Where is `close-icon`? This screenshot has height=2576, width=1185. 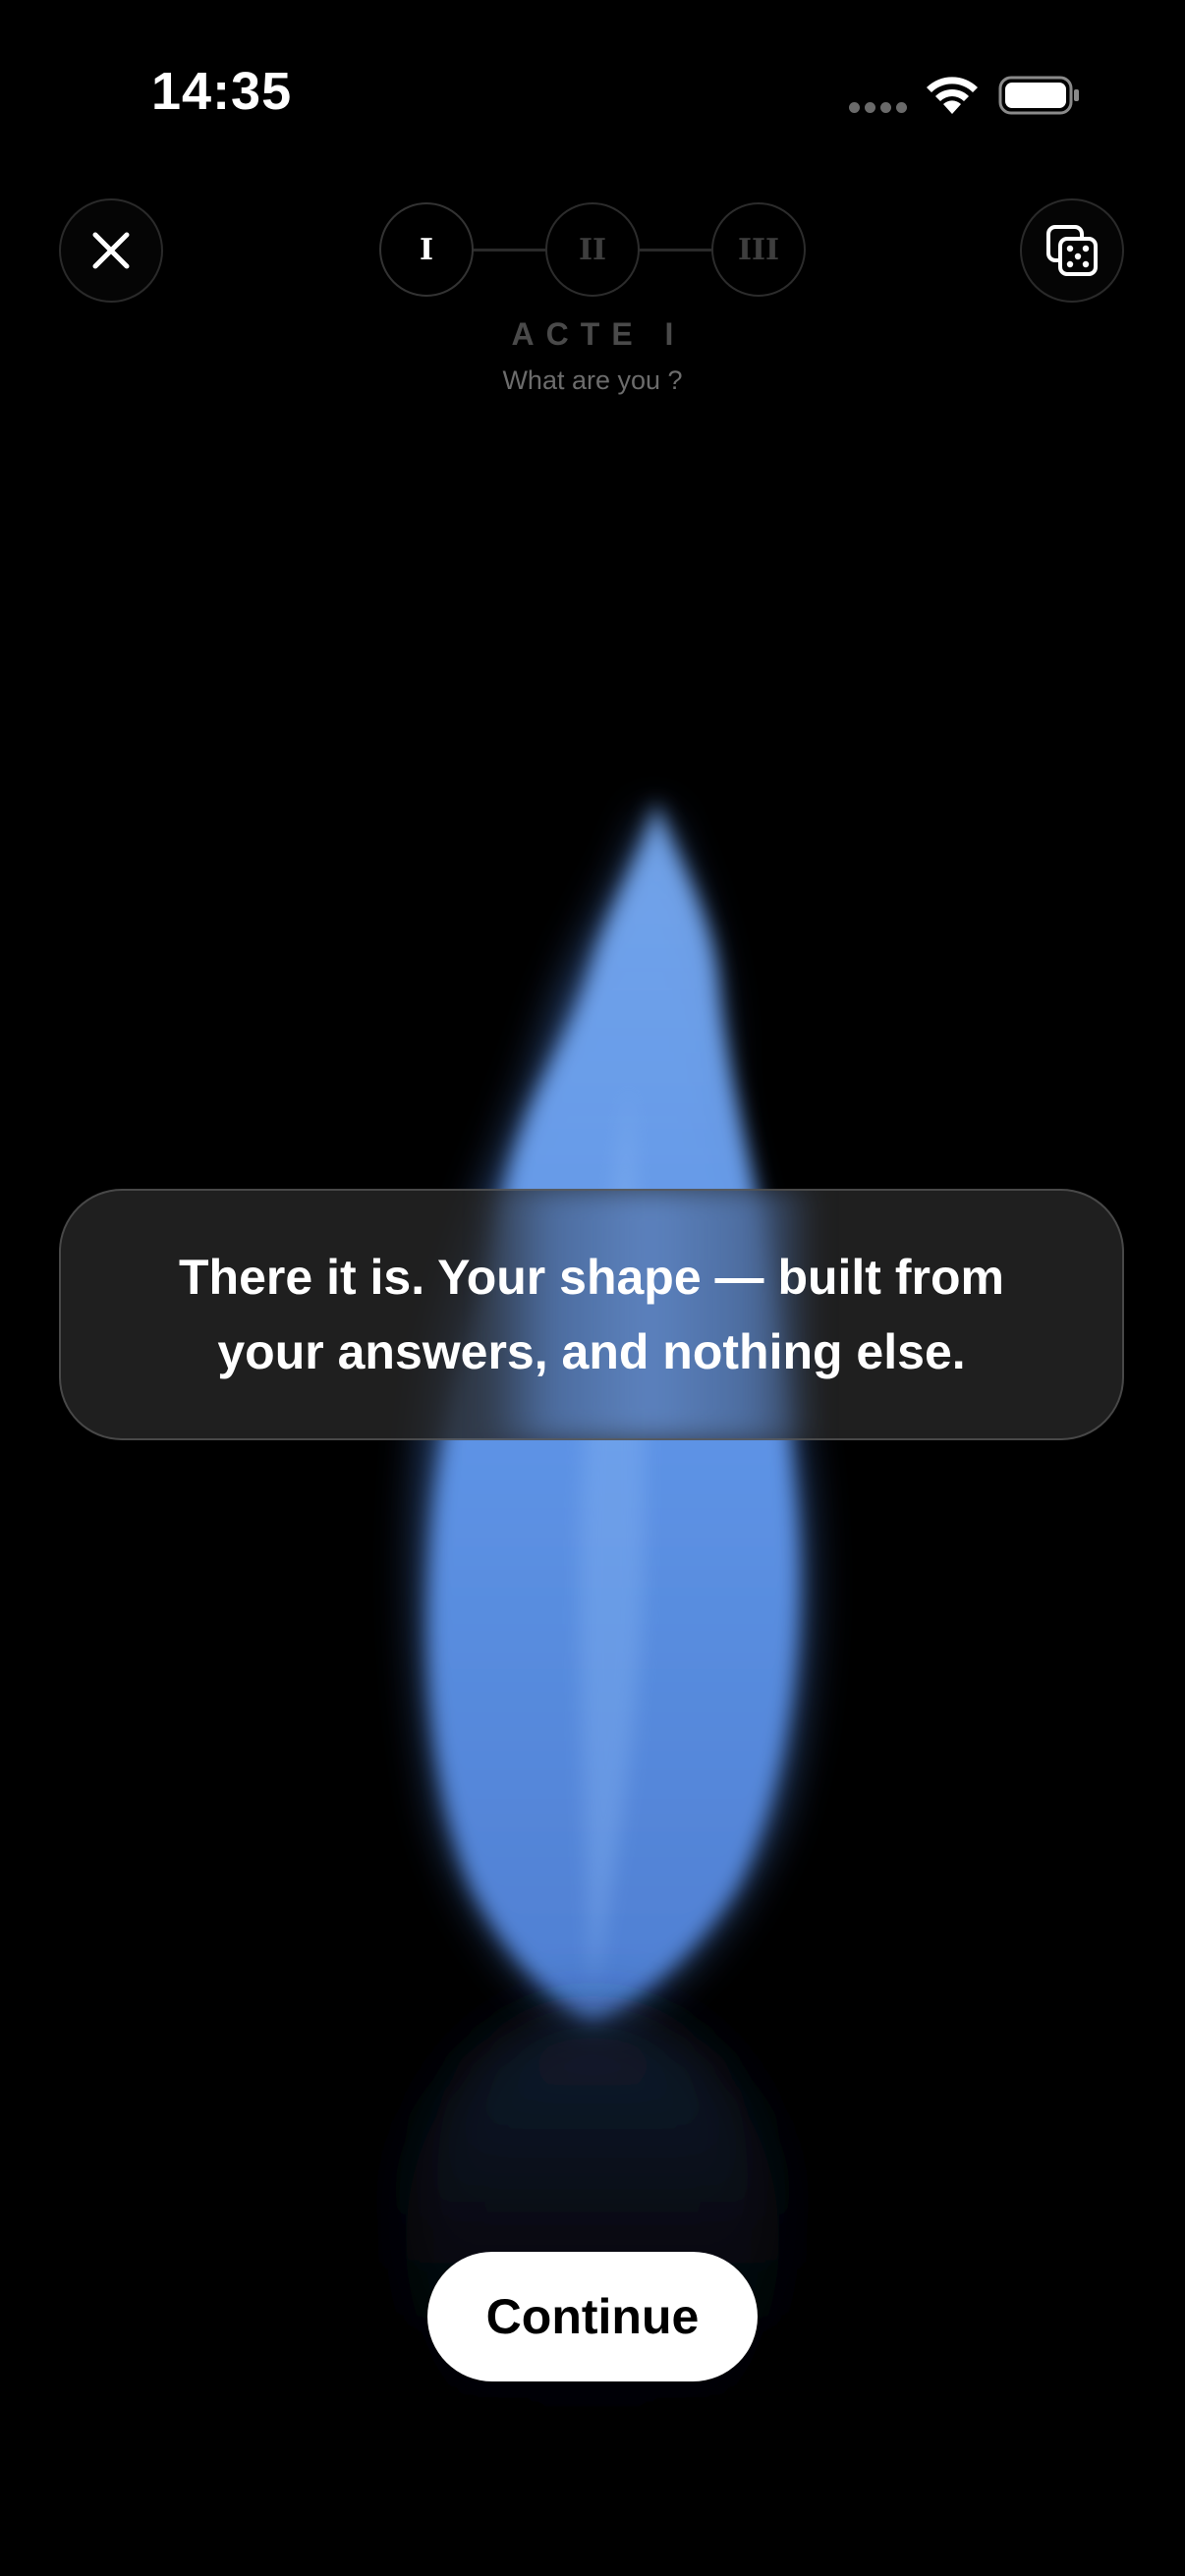 close-icon is located at coordinates (111, 250).